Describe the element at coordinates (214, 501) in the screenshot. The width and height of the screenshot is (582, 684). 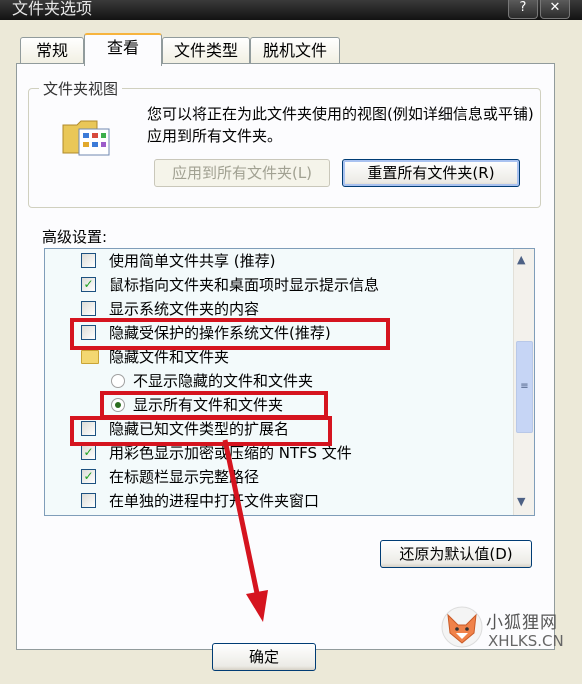
I see `list-item-label: 在单独的进程中打开文件夹窗口` at that location.